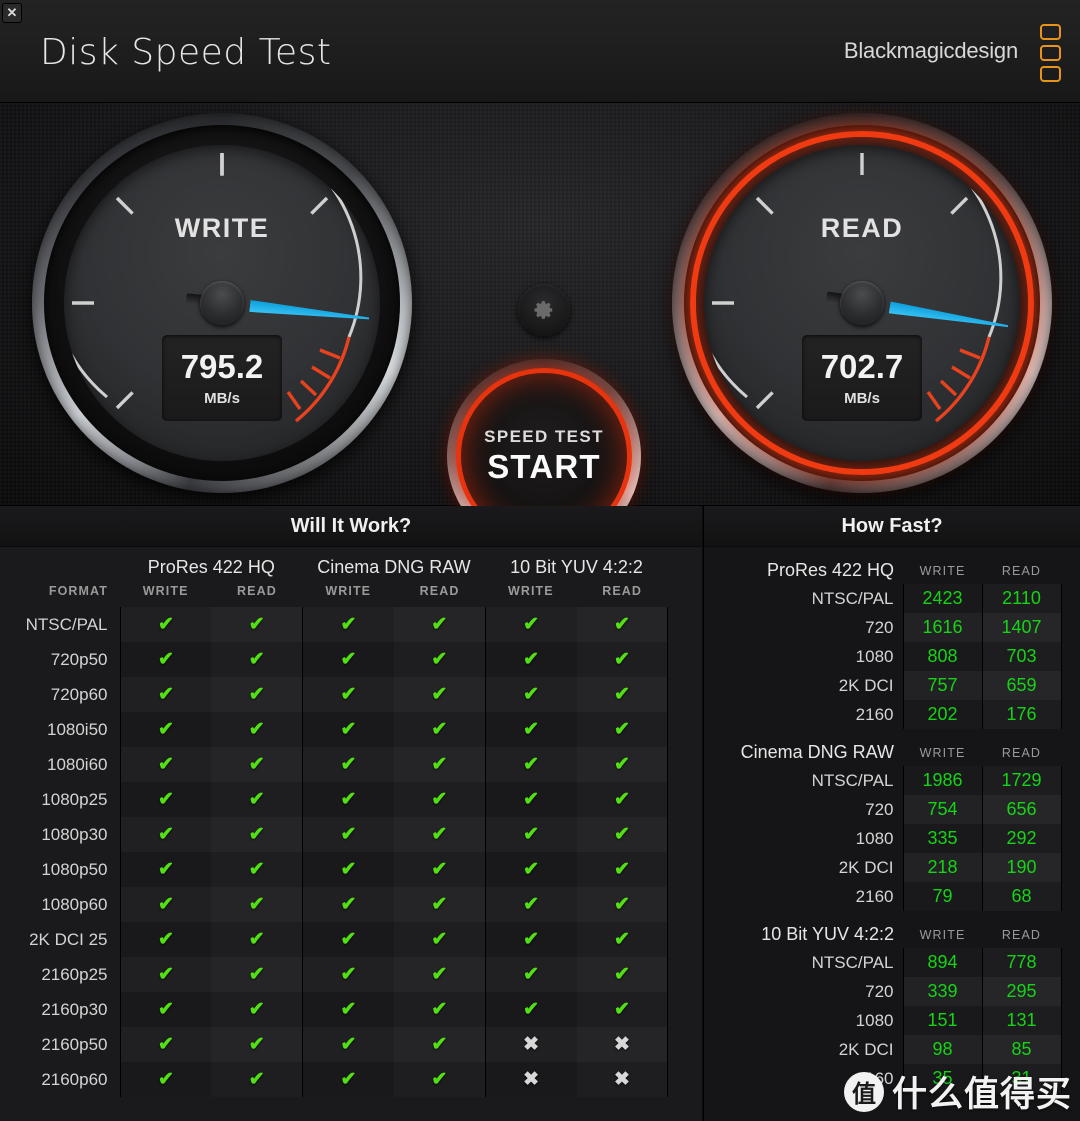 The height and width of the screenshot is (1121, 1080). Describe the element at coordinates (334, 869) in the screenshot. I see `table-row: 1080p50 ✔ ✔ ✔ ✔ ✔ ✔` at that location.